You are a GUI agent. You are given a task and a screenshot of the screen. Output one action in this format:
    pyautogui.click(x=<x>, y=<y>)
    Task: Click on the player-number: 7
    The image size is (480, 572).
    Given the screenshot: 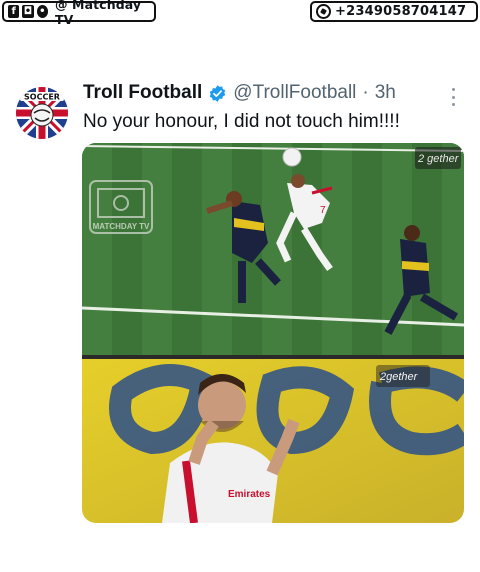 What is the action you would take?
    pyautogui.click(x=323, y=210)
    